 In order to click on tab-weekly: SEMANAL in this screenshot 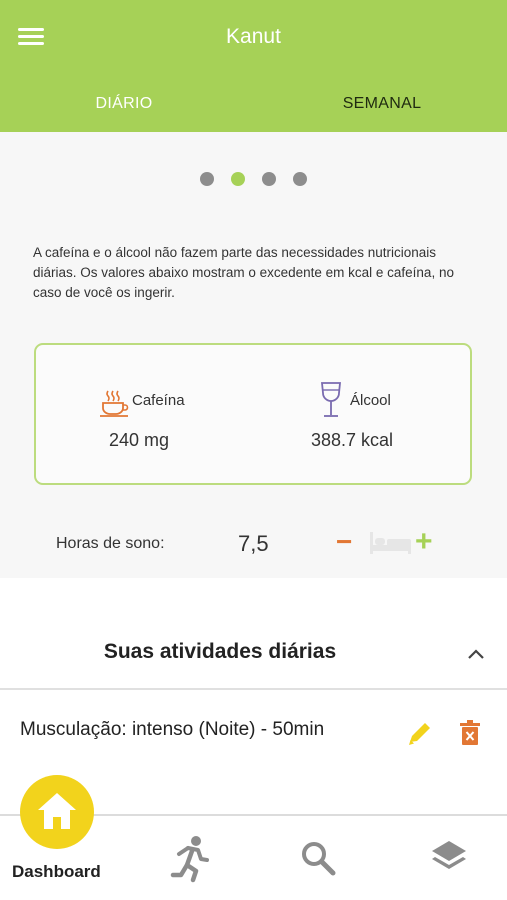, I will do `click(382, 104)`.